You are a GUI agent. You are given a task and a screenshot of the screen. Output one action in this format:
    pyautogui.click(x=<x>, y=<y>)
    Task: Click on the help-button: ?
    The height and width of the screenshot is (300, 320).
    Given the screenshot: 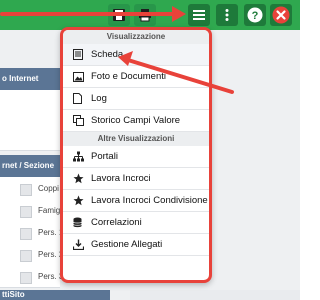 What is the action you would take?
    pyautogui.click(x=255, y=15)
    